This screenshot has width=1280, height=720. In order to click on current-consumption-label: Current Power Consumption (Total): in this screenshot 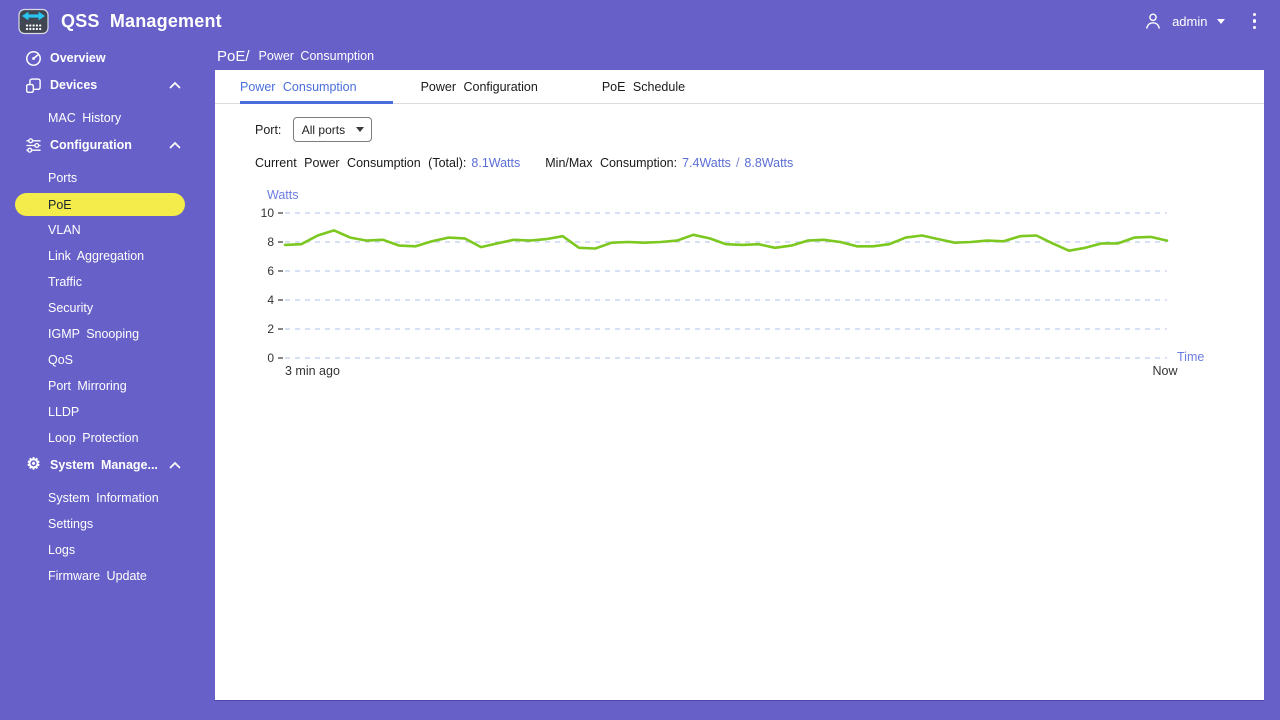, I will do `click(361, 163)`.